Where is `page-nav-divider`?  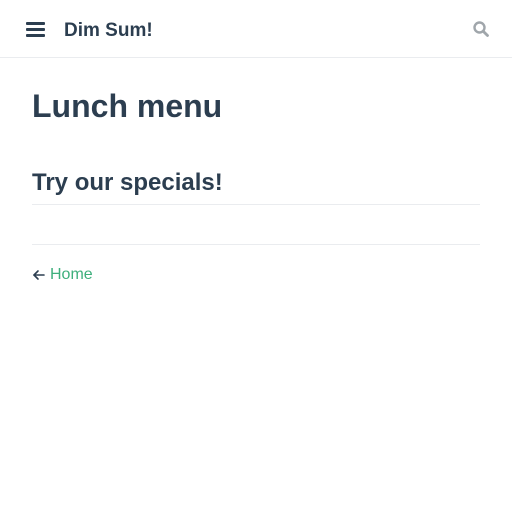 page-nav-divider is located at coordinates (256, 244).